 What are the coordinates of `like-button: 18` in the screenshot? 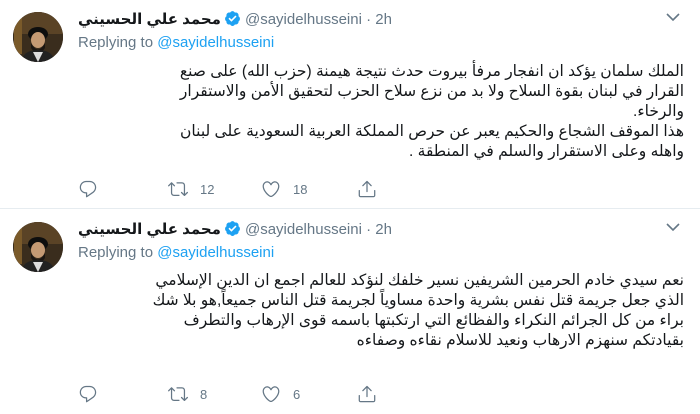 It's located at (284, 189).